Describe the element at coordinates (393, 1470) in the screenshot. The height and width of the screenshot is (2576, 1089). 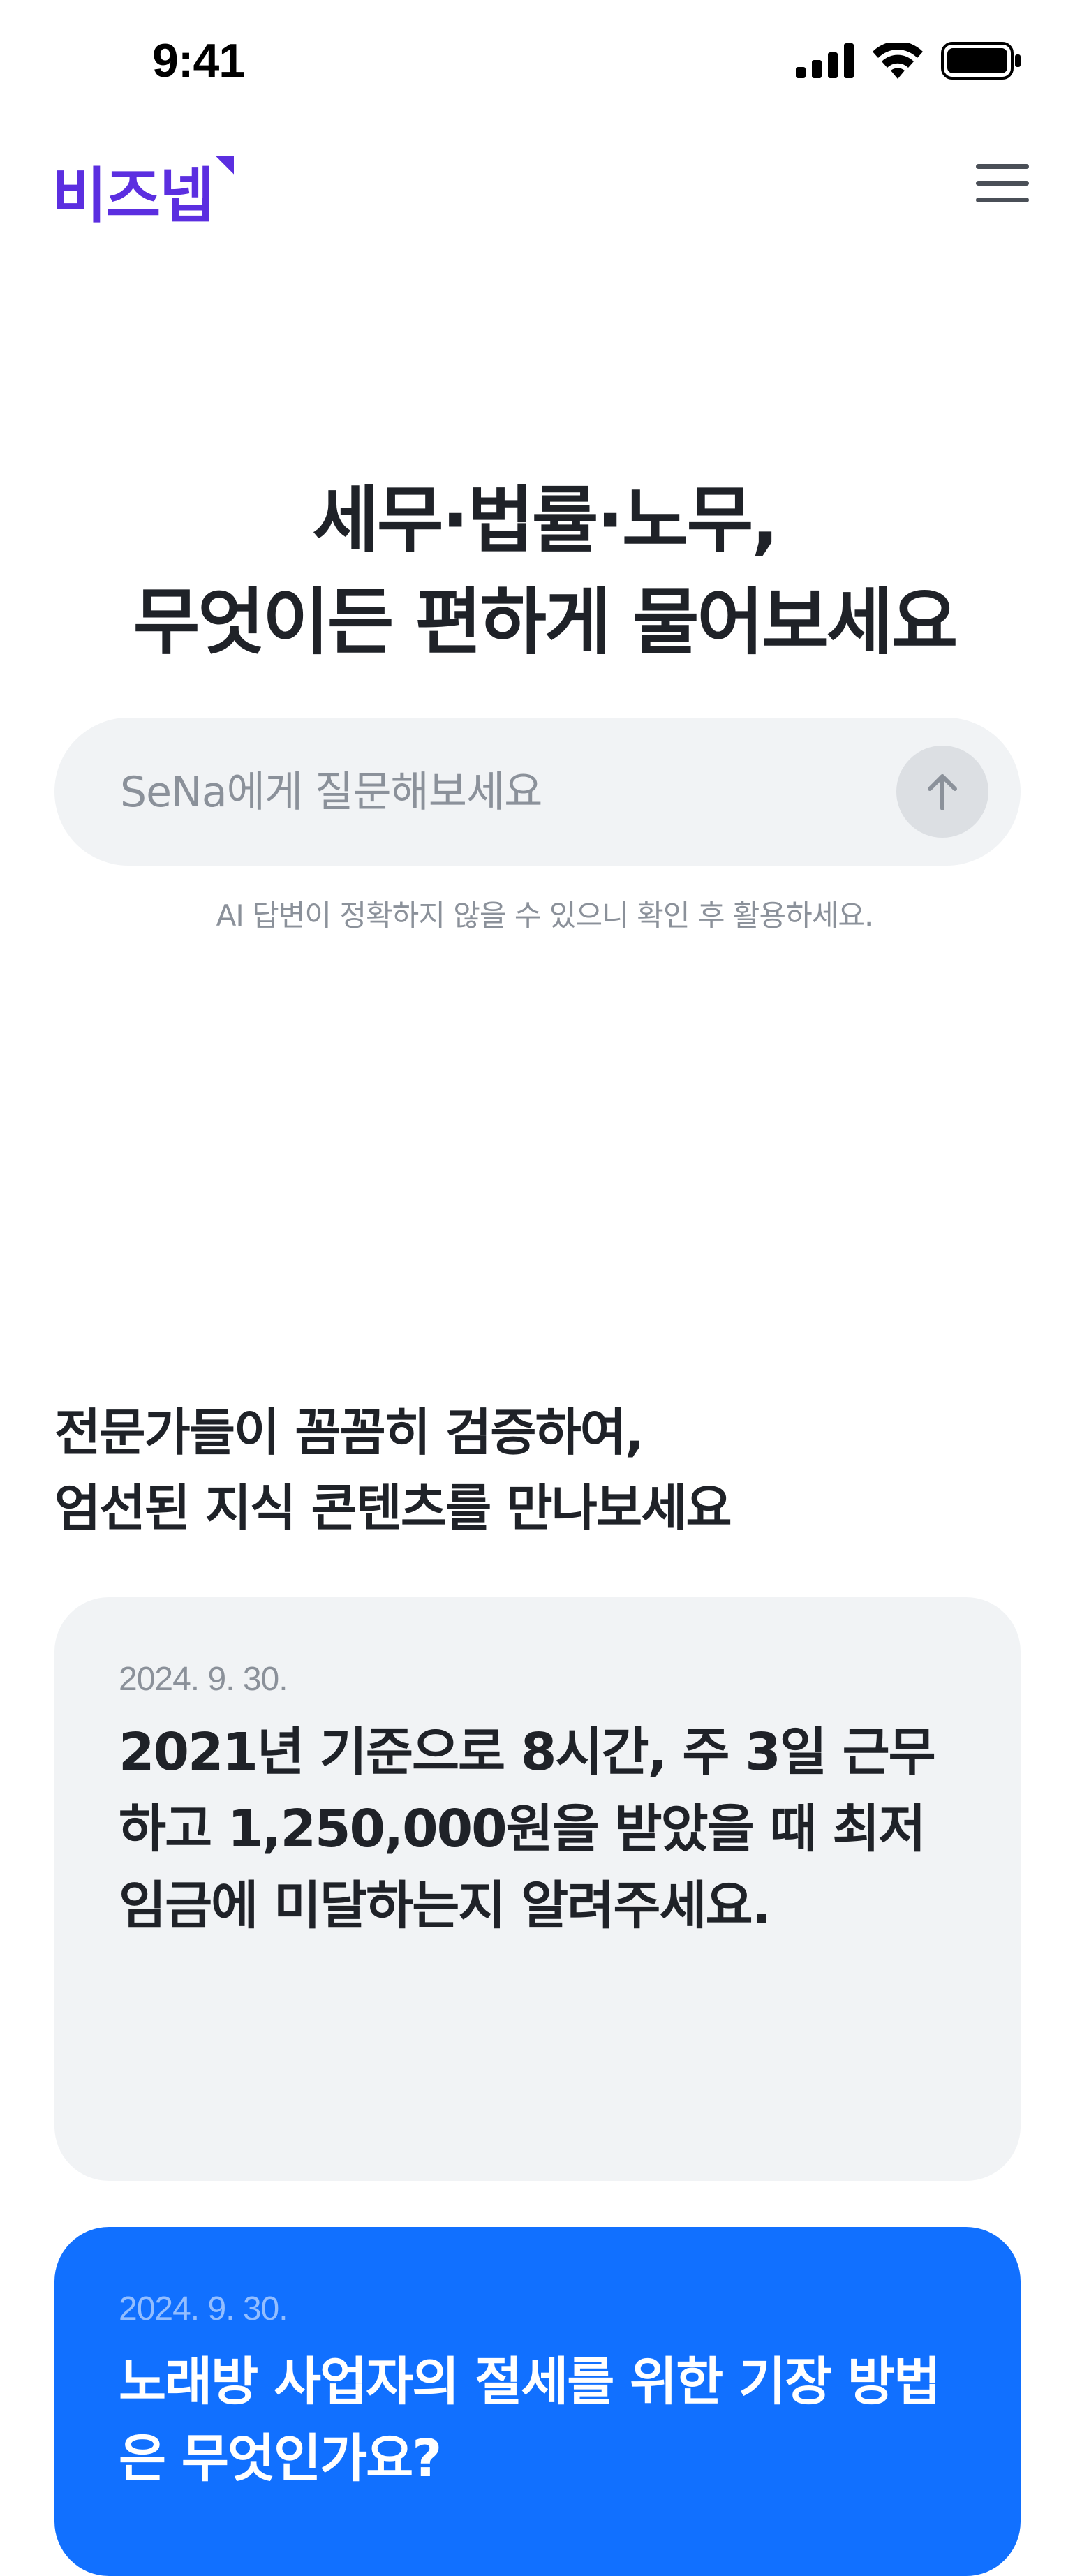
I see `section-title: 전문가들이 꼼꼼히 검증하여, 엄선된 지식 콘텐츠를 만나보세요` at that location.